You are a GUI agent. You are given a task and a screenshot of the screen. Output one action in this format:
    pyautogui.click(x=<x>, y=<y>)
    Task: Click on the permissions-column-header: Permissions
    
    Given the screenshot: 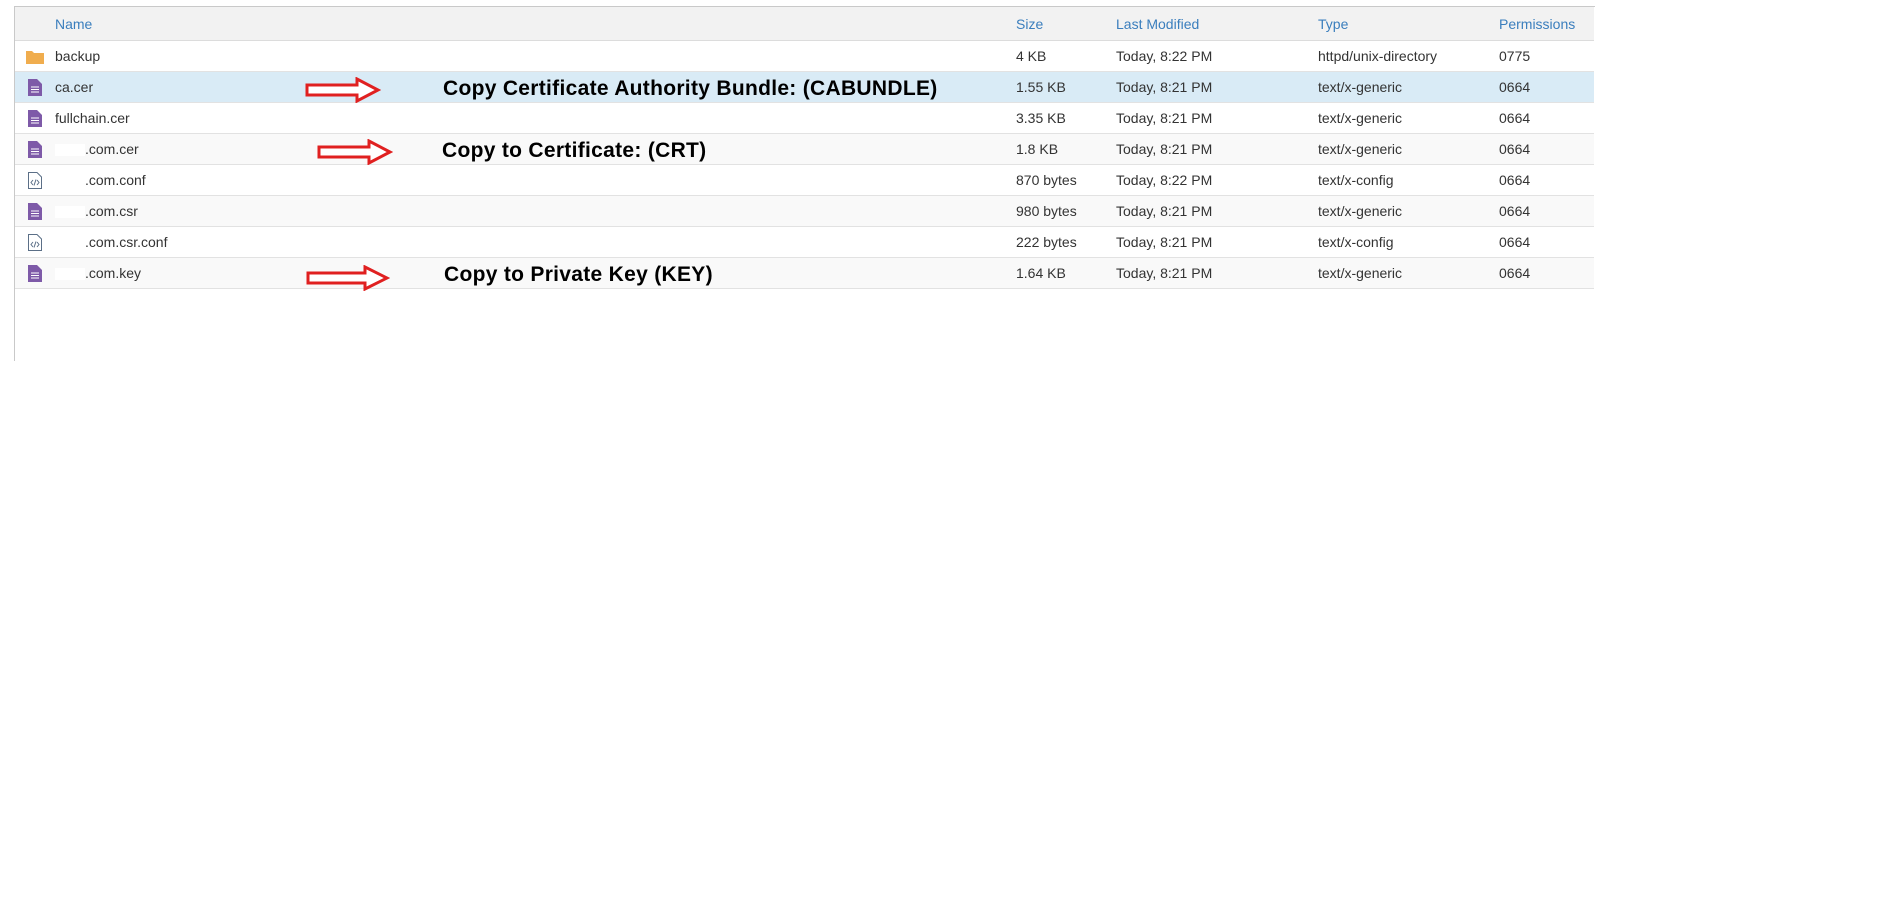 What is the action you would take?
    pyautogui.click(x=1546, y=24)
    